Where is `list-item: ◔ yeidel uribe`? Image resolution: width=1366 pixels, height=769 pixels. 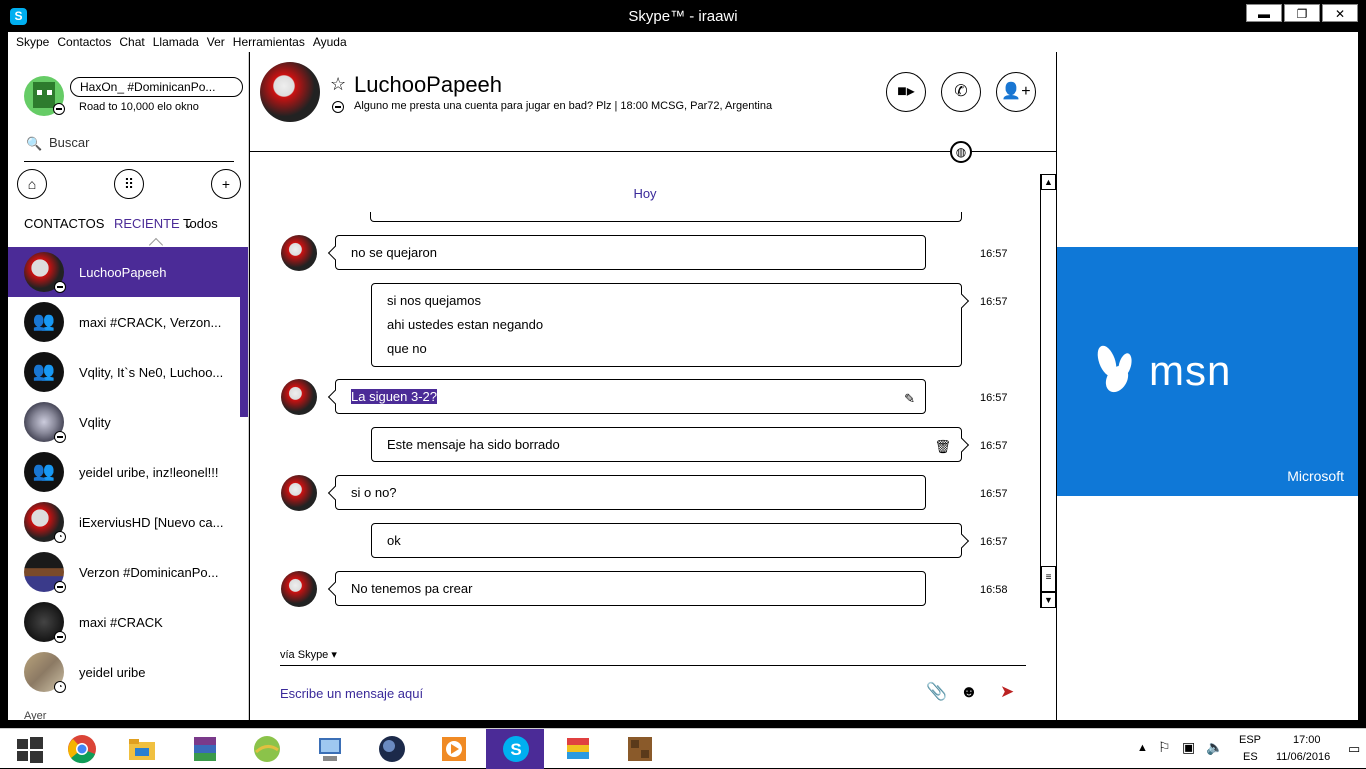 list-item: ◔ yeidel uribe is located at coordinates (124, 672).